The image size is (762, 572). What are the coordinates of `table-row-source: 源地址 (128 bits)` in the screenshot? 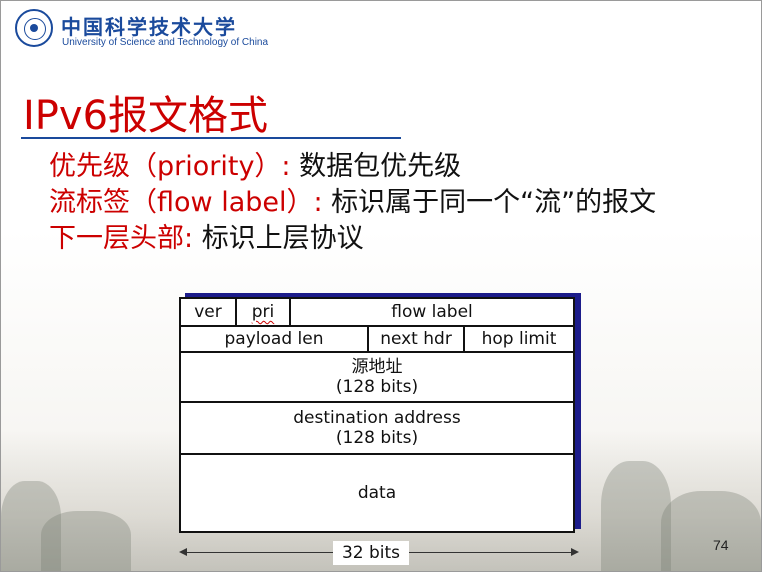 It's located at (377, 378).